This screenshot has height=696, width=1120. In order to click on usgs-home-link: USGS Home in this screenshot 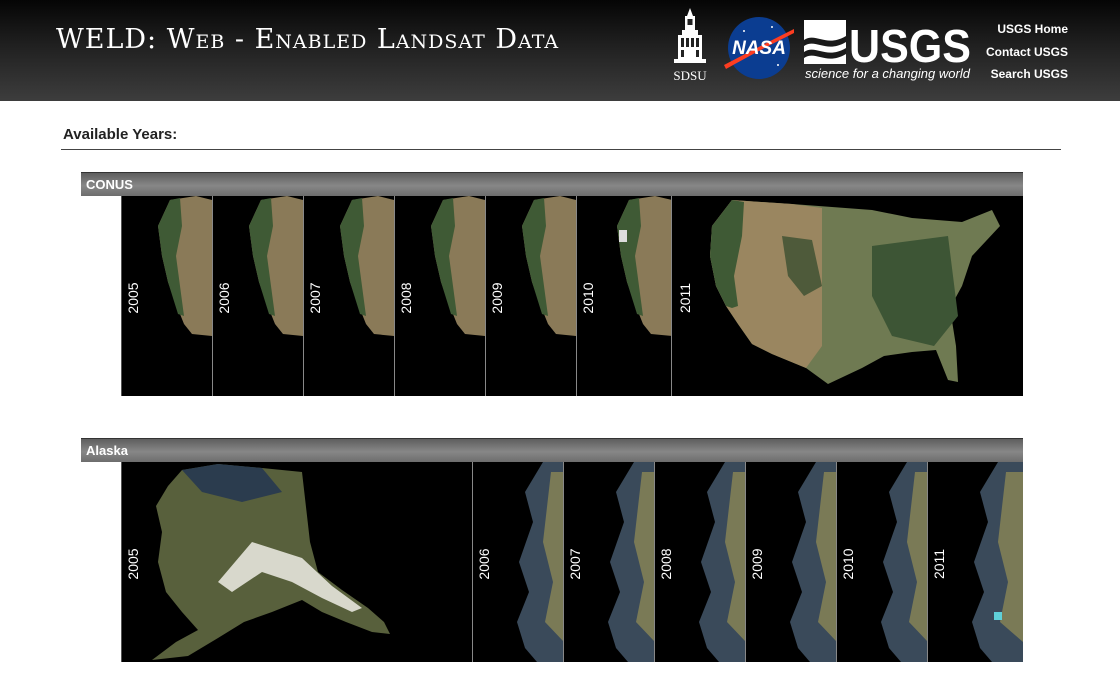, I will do `click(1027, 29)`.